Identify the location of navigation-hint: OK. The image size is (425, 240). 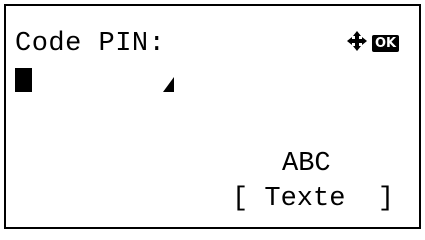
(372, 43).